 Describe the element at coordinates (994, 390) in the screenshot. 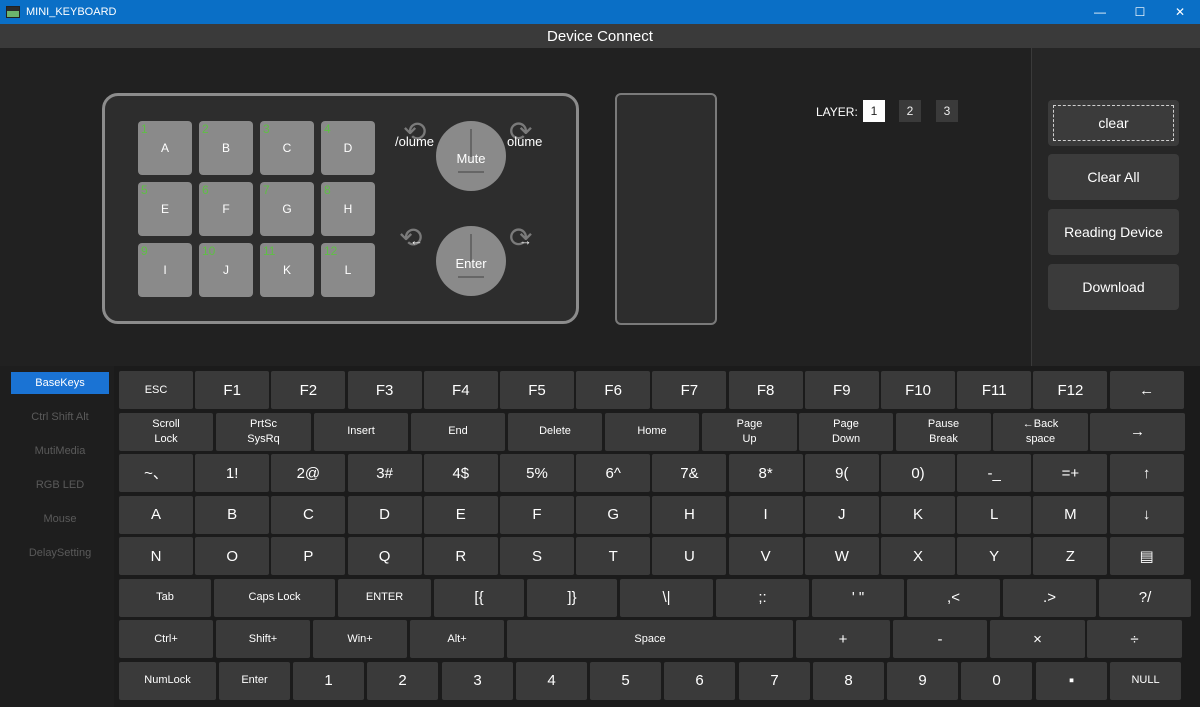

I see `keyboard-key: F11` at that location.